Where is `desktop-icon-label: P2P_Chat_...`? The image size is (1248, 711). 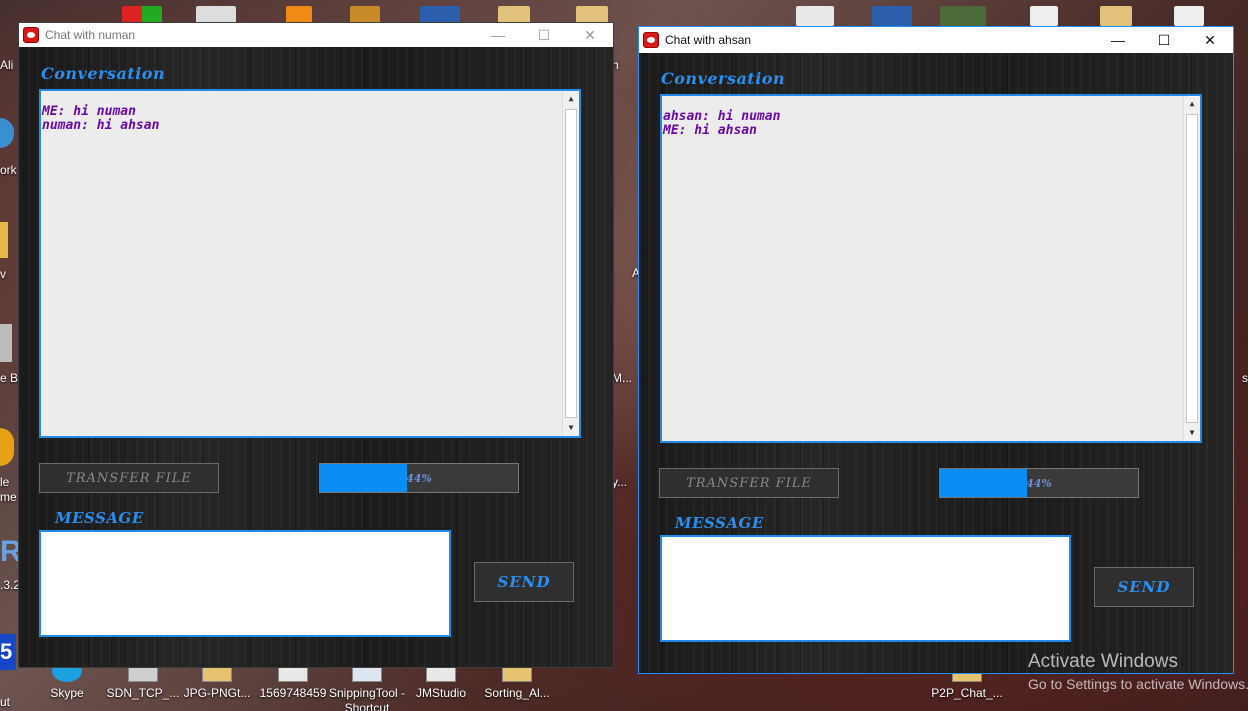 desktop-icon-label: P2P_Chat_... is located at coordinates (967, 693).